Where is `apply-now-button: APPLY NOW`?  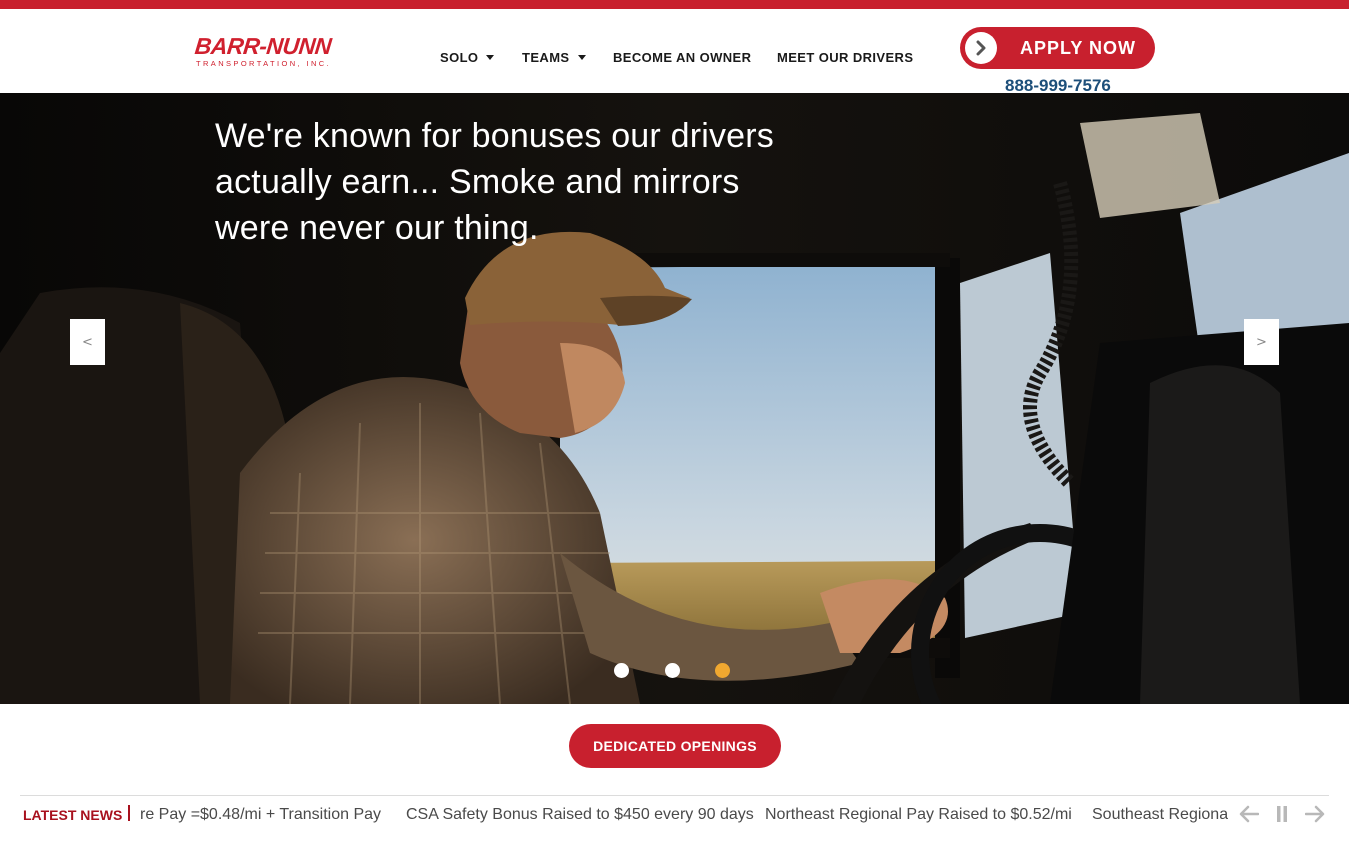
apply-now-button: APPLY NOW is located at coordinates (1057, 48).